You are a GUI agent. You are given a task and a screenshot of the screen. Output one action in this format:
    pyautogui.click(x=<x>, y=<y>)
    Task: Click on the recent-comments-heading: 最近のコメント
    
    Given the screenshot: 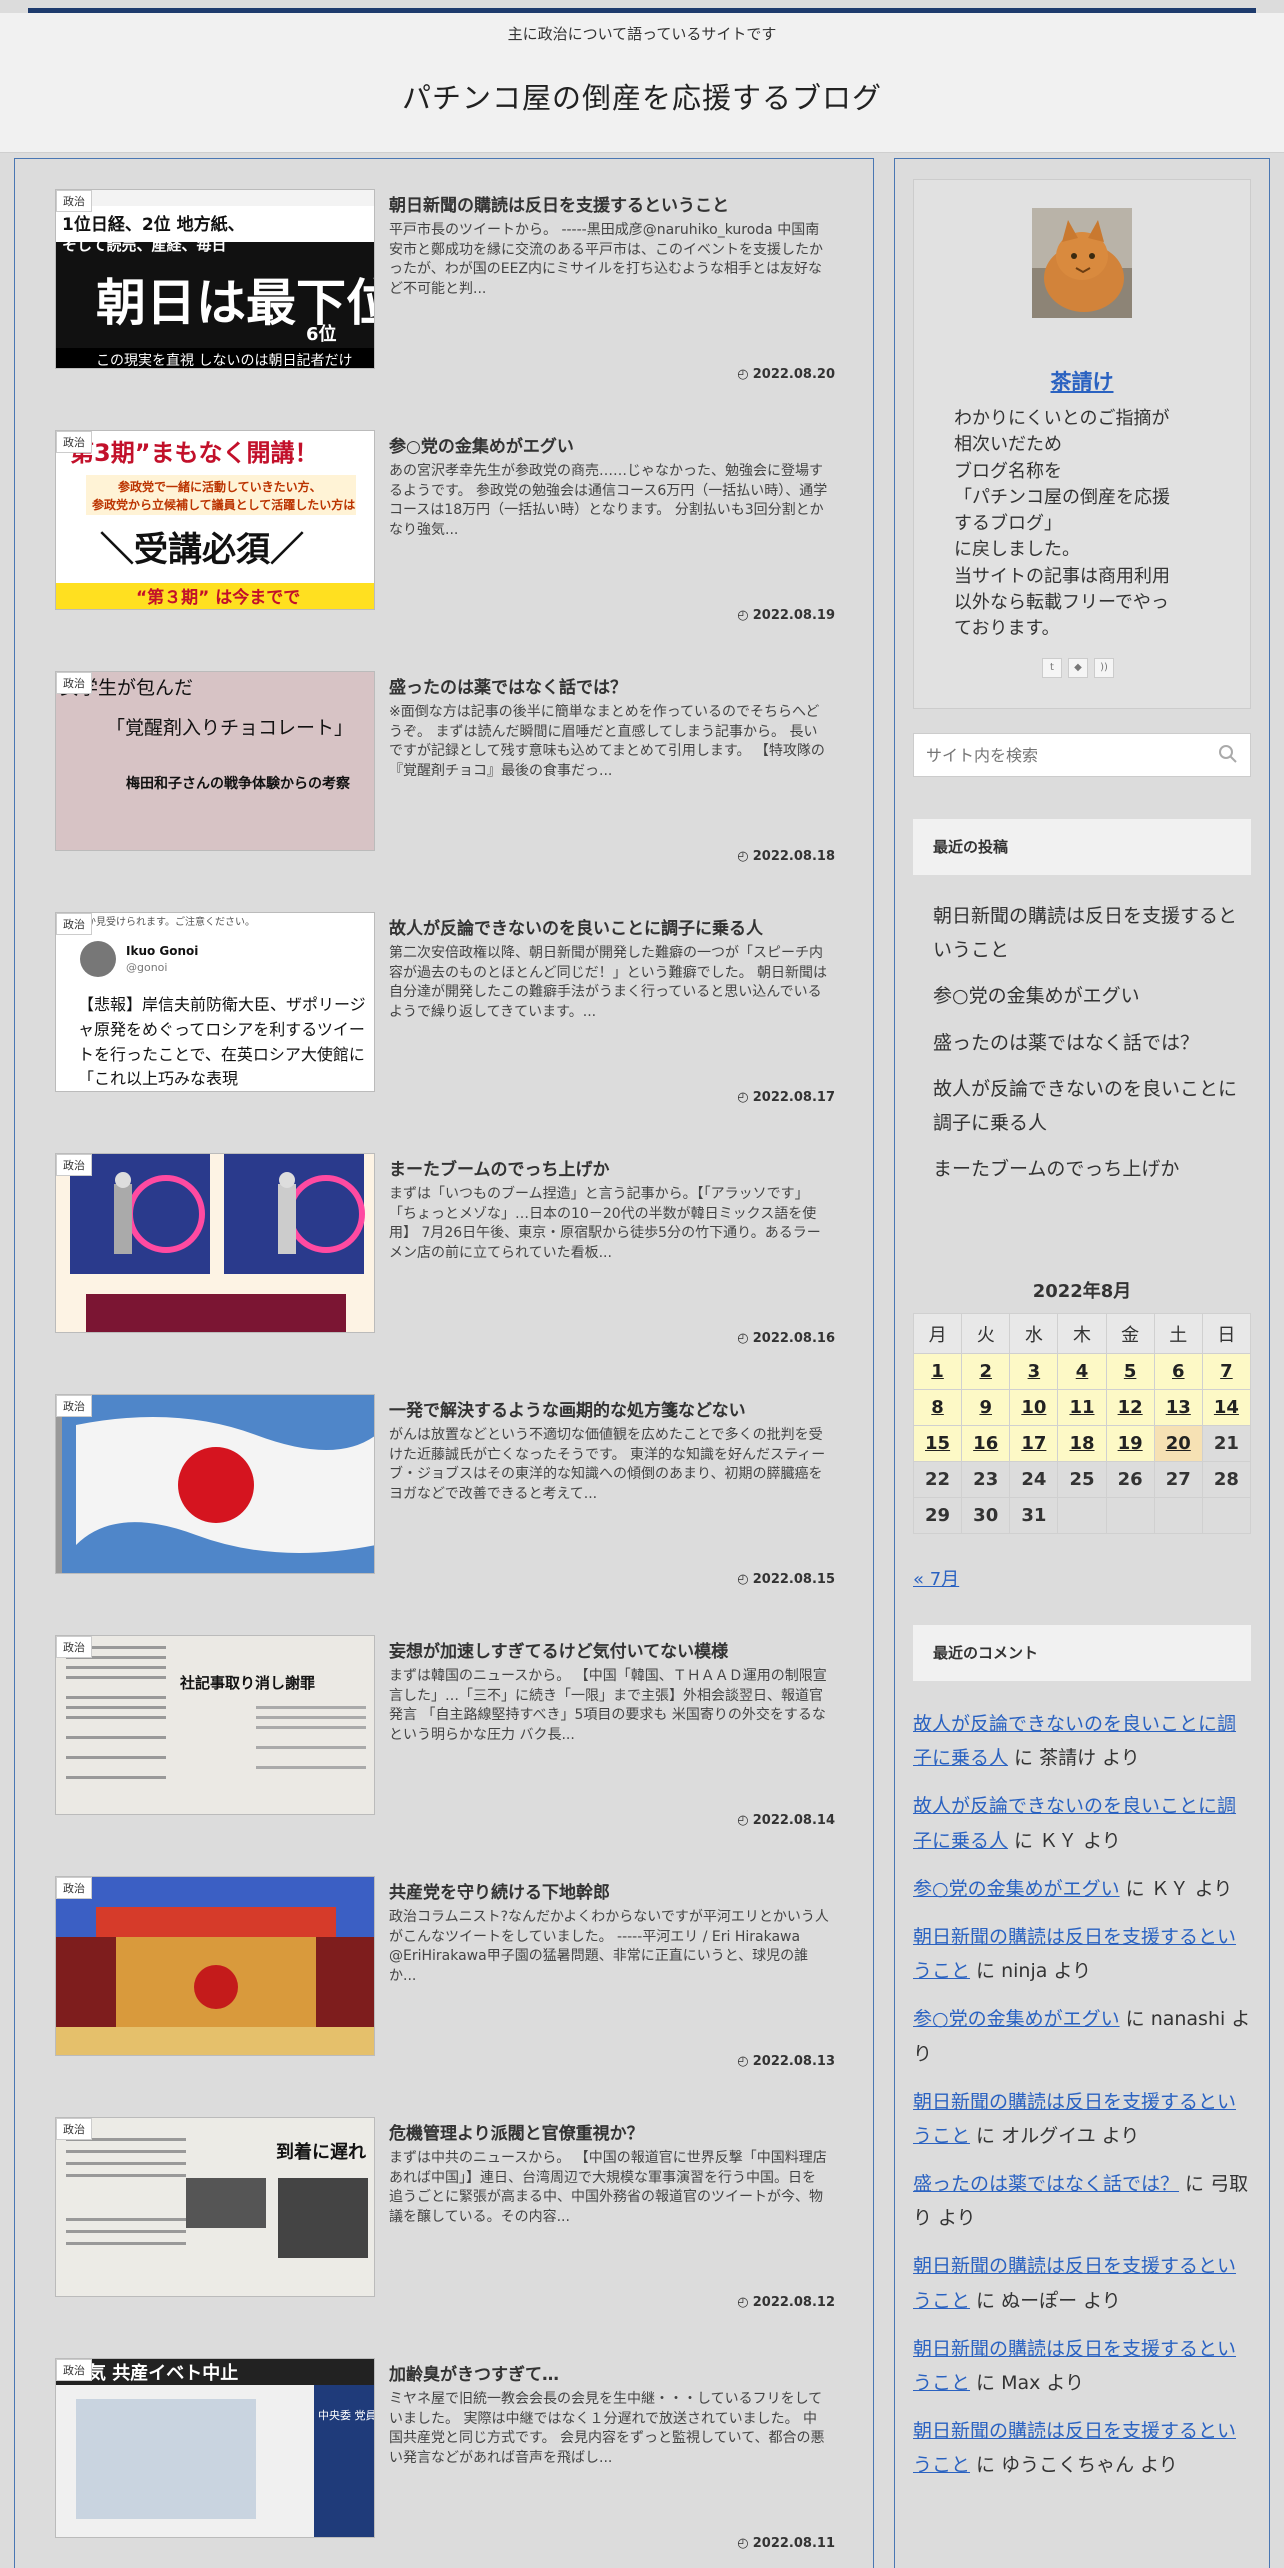 What is the action you would take?
    pyautogui.click(x=1082, y=1653)
    